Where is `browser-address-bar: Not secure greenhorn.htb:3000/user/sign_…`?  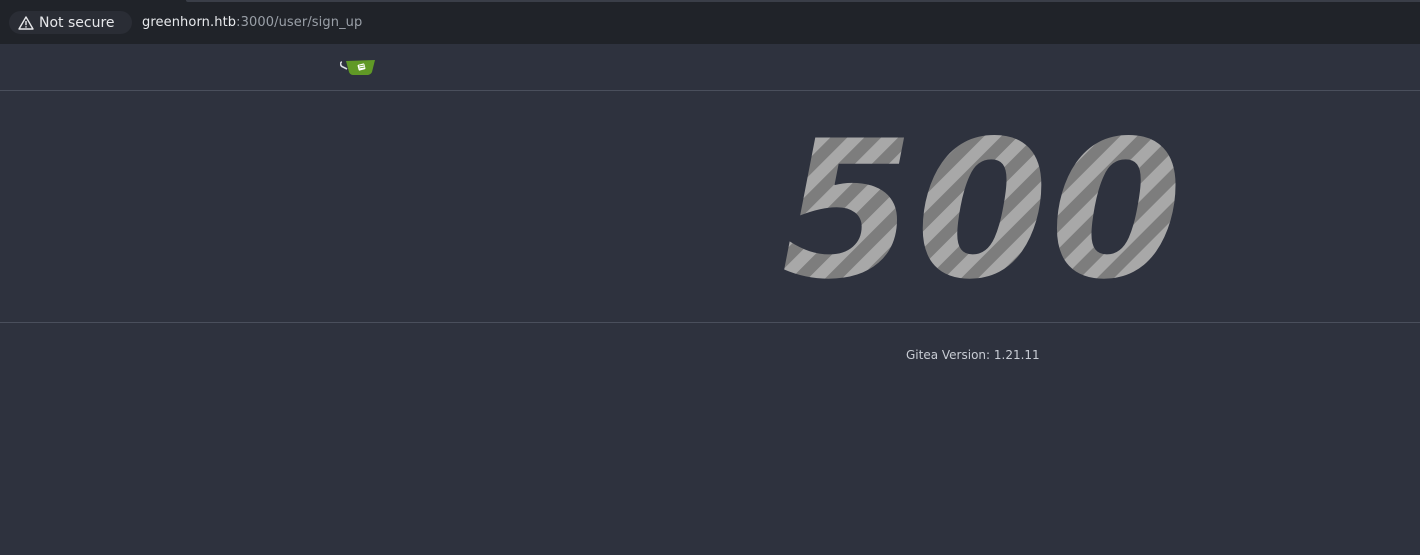 browser-address-bar: Not secure greenhorn.htb:3000/user/sign_… is located at coordinates (710, 22).